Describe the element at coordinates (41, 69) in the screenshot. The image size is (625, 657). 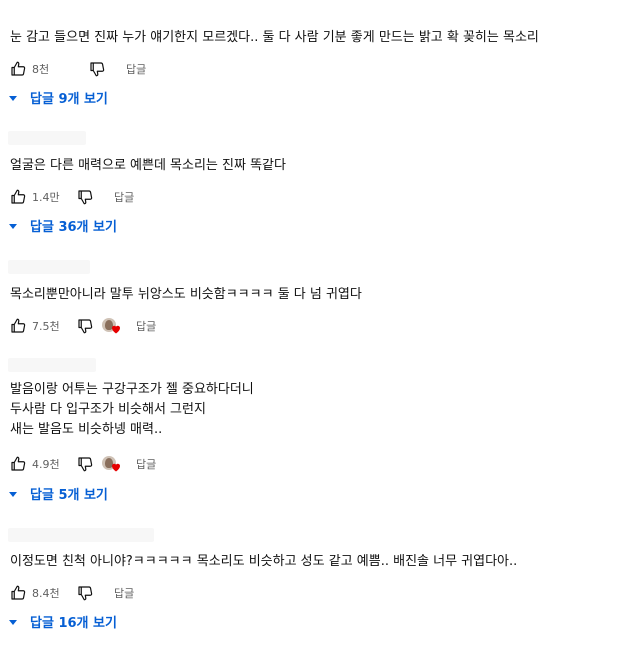
I see `like-count: 8천` at that location.